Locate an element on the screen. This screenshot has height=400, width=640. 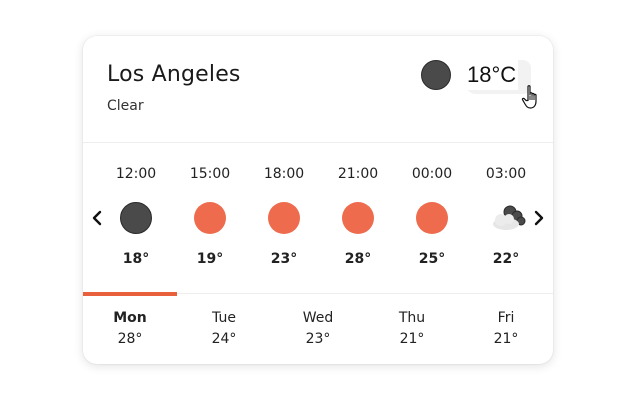
daily-forecast: Mon 28° Tue 24° Wed 23° Thu 21° Fri 21° is located at coordinates (318, 328).